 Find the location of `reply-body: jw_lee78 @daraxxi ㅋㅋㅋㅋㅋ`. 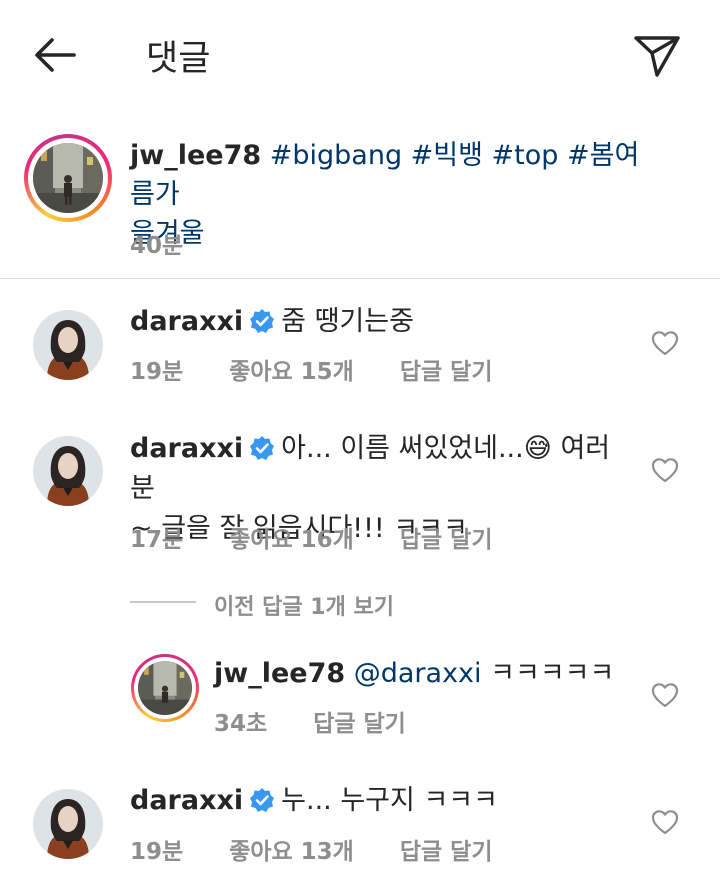

reply-body: jw_lee78 @daraxxi ㅋㅋㅋㅋㅋ is located at coordinates (424, 674).